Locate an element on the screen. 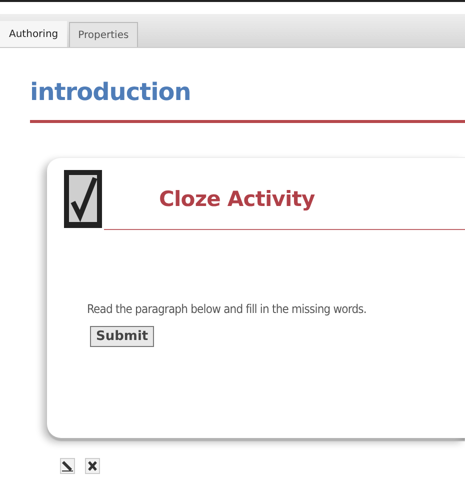  checkbox-icon is located at coordinates (83, 199).